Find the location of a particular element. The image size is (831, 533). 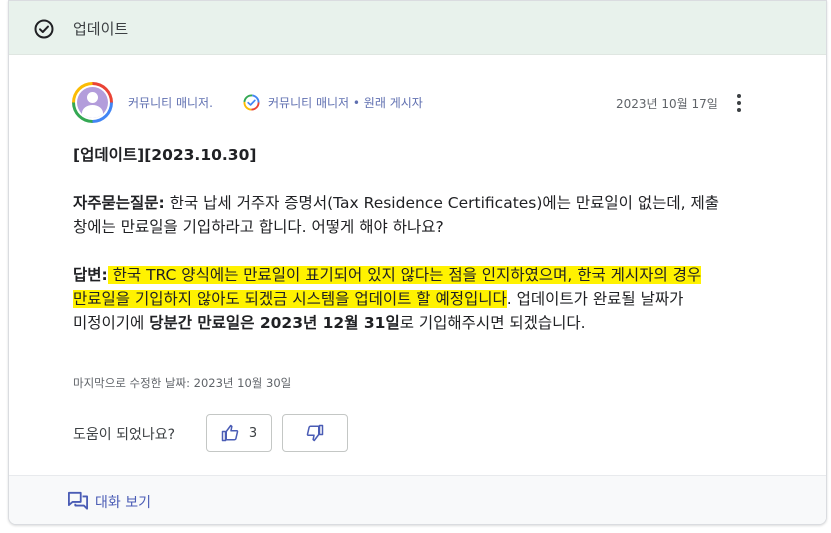

answer-label: 답변: is located at coordinates (90, 275).